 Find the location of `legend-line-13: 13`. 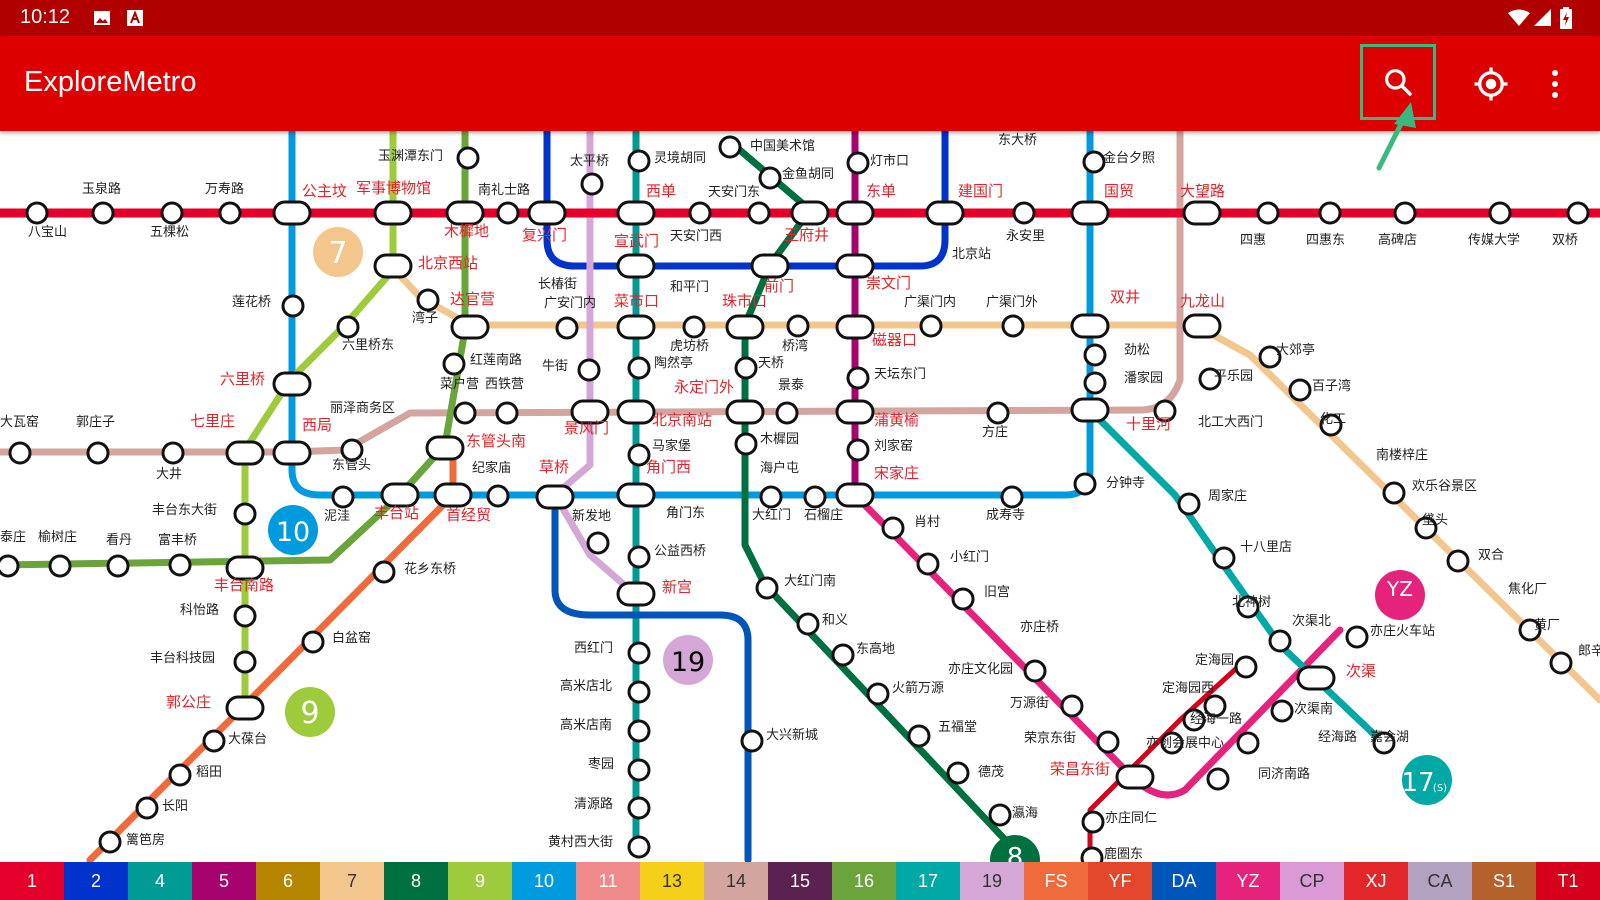

legend-line-13: 13 is located at coordinates (672, 881).